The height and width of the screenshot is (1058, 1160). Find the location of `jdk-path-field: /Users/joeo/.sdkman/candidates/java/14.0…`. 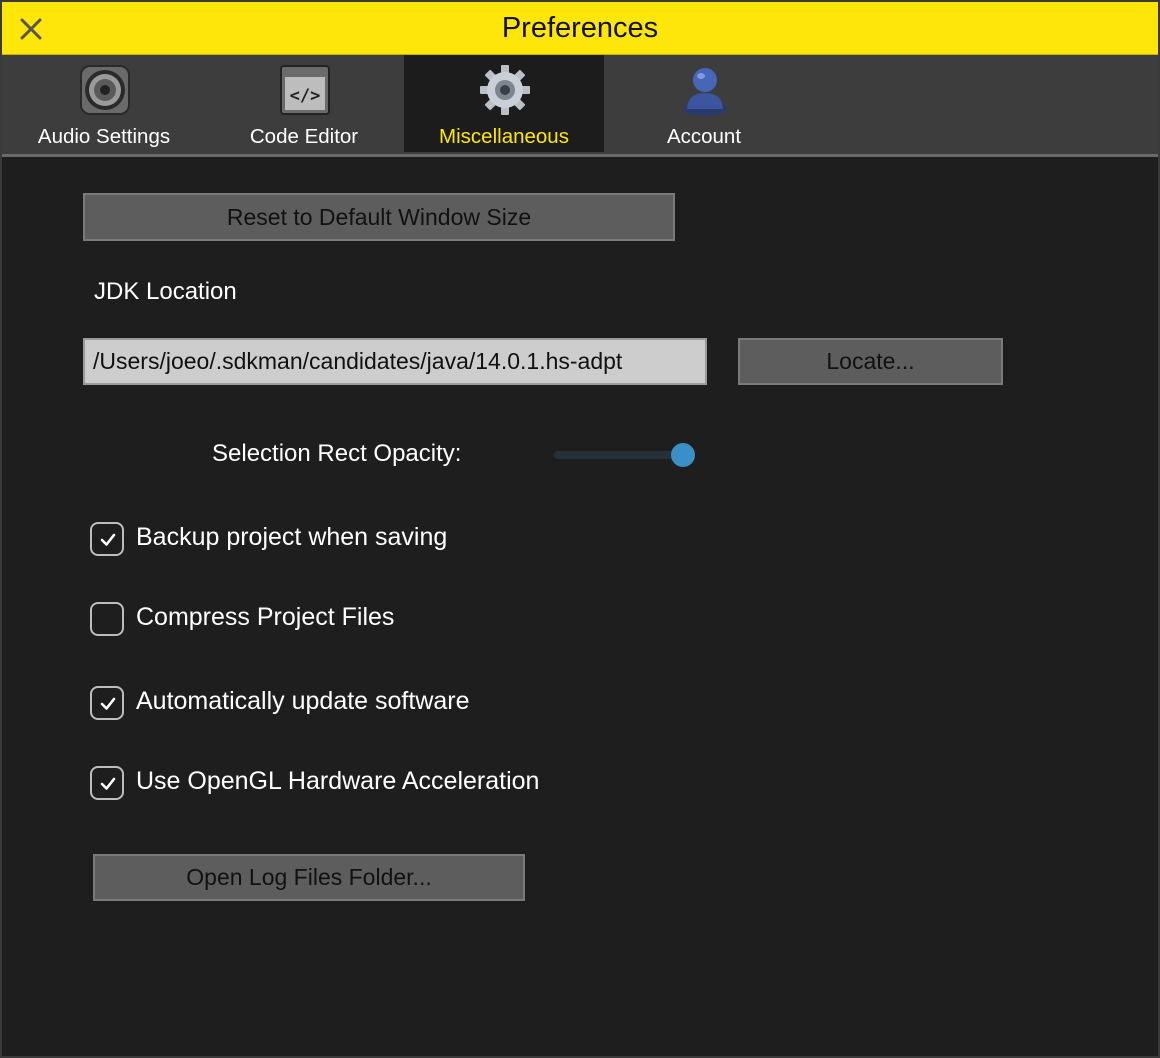

jdk-path-field: /Users/joeo/.sdkman/candidates/java/14.0… is located at coordinates (395, 361).